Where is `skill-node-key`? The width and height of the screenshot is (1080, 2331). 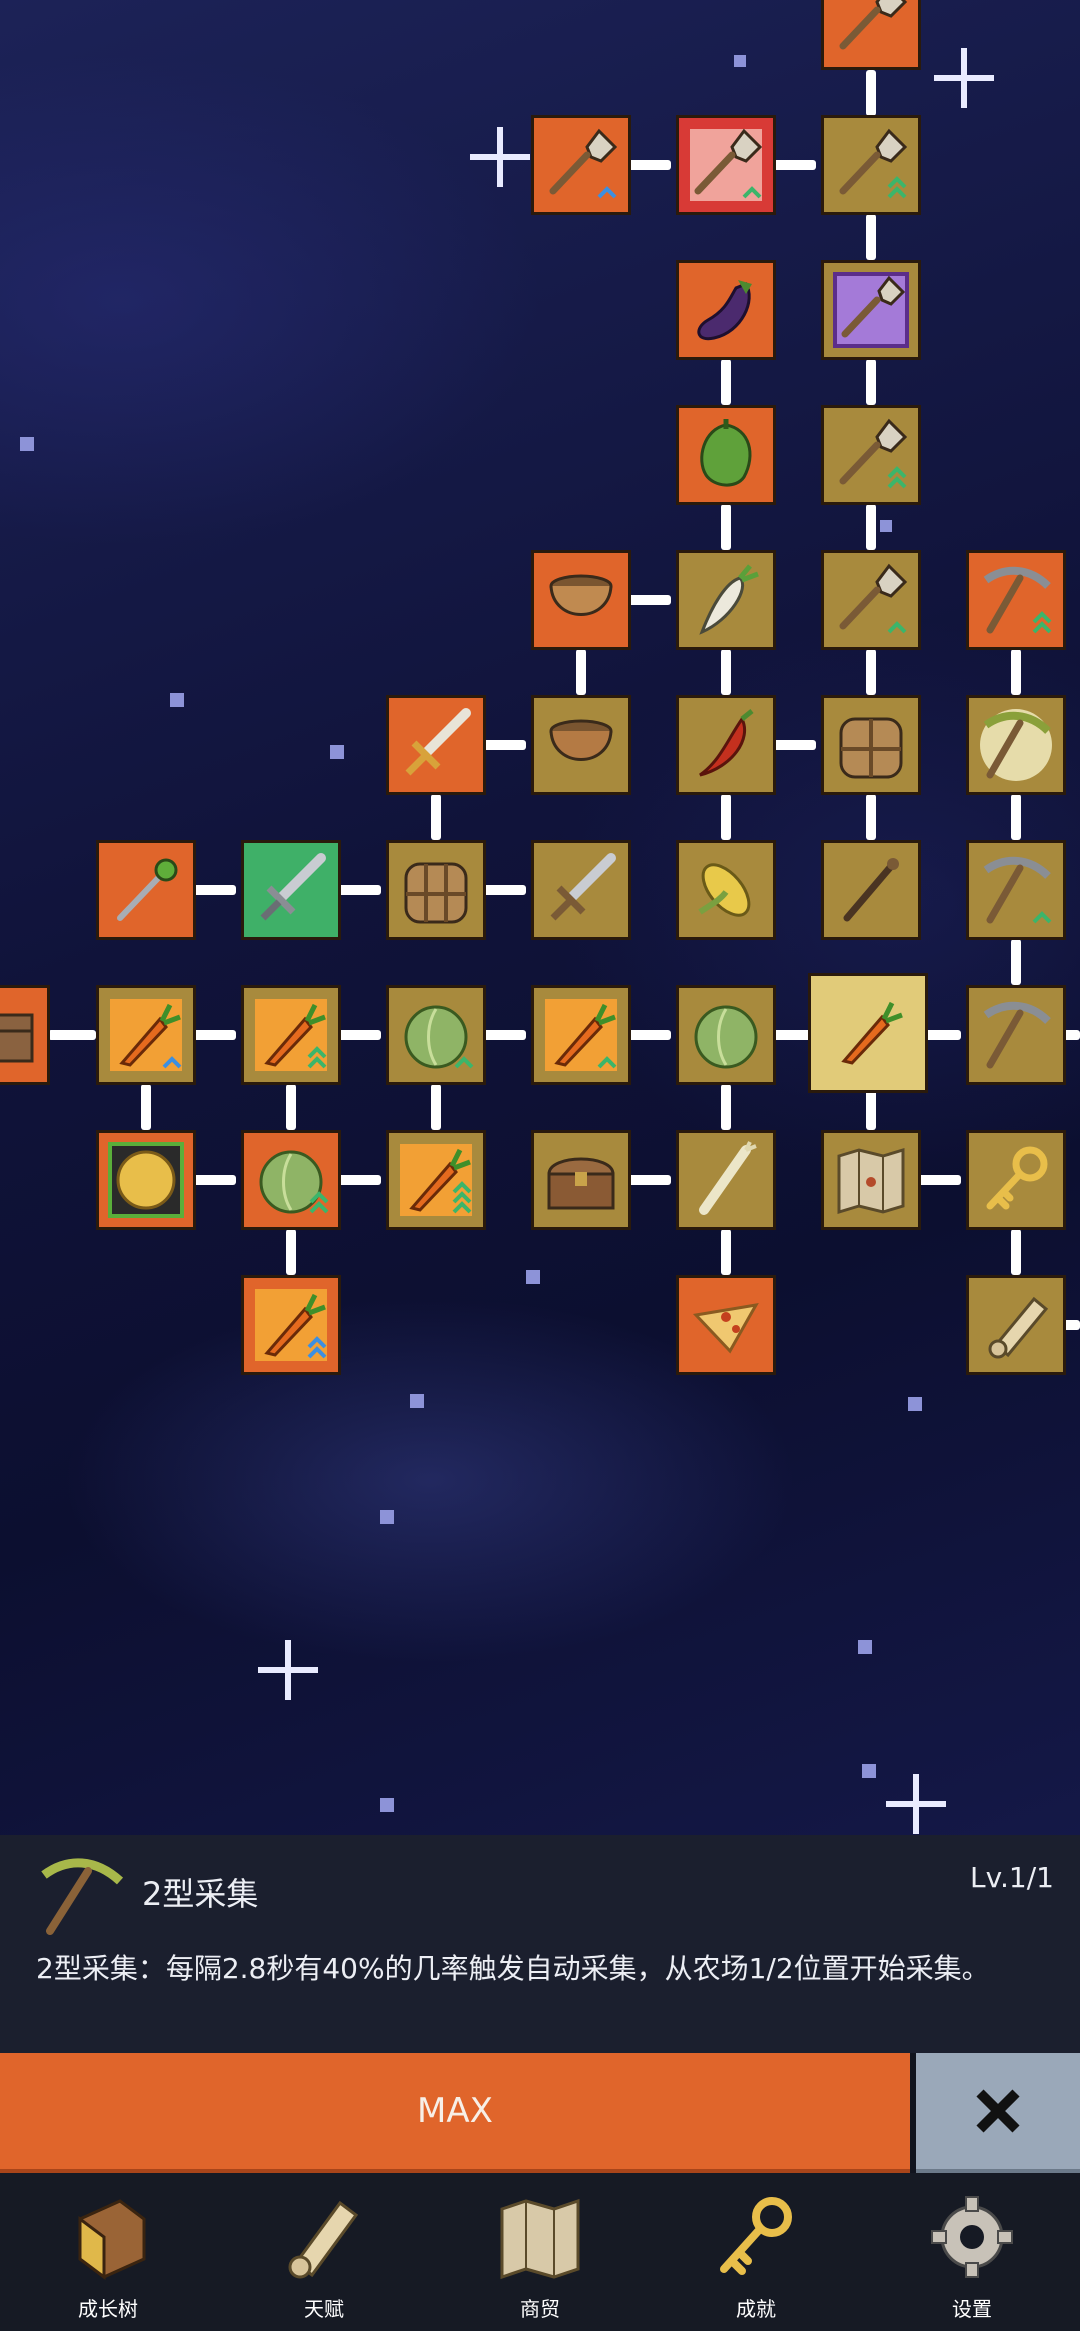 skill-node-key is located at coordinates (1016, 1180).